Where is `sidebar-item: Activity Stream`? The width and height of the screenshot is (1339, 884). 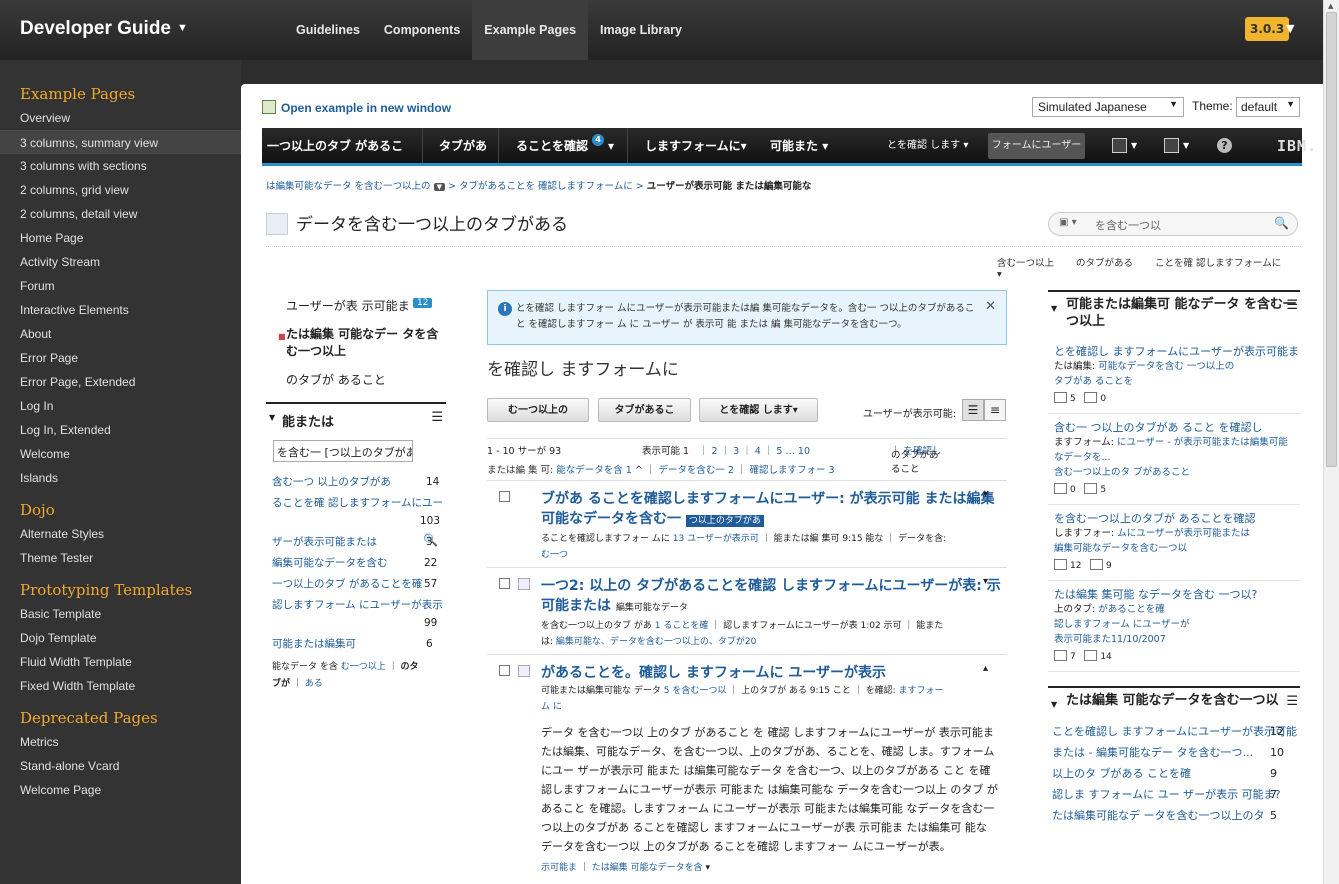 sidebar-item: Activity Stream is located at coordinates (120, 262).